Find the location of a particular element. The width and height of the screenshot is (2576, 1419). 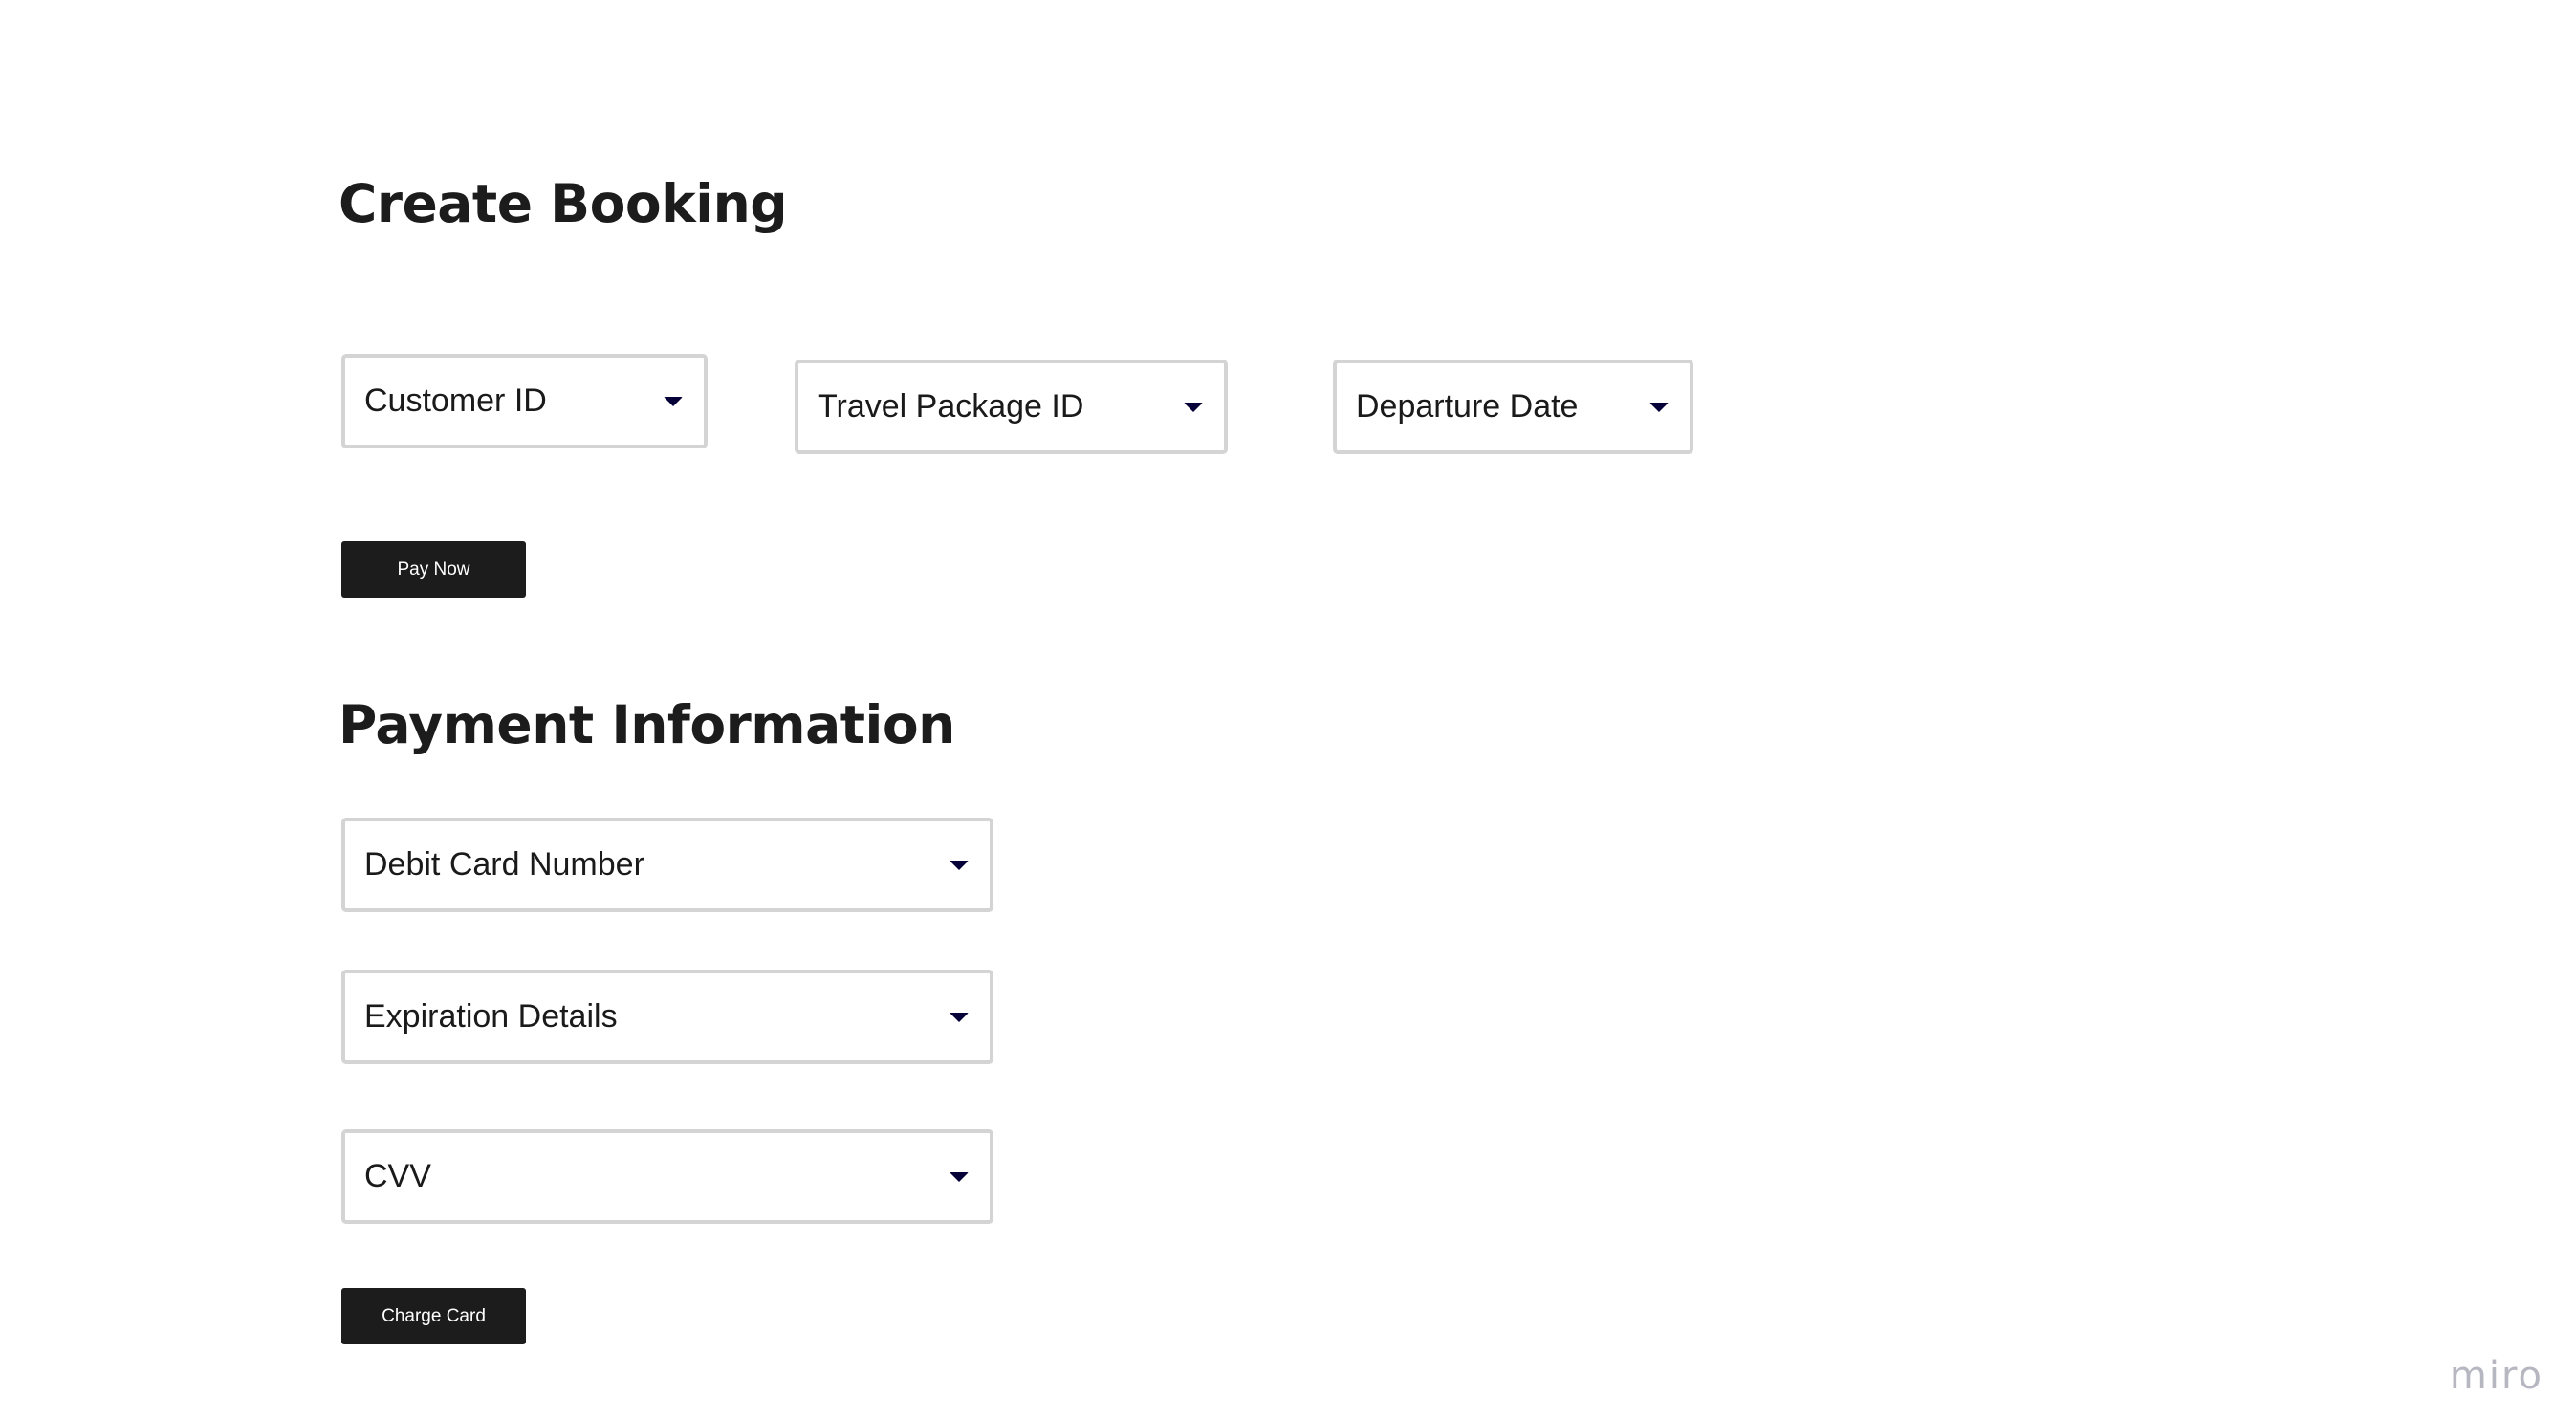

debit-card-number-label: Debit Card Number is located at coordinates (504, 864).